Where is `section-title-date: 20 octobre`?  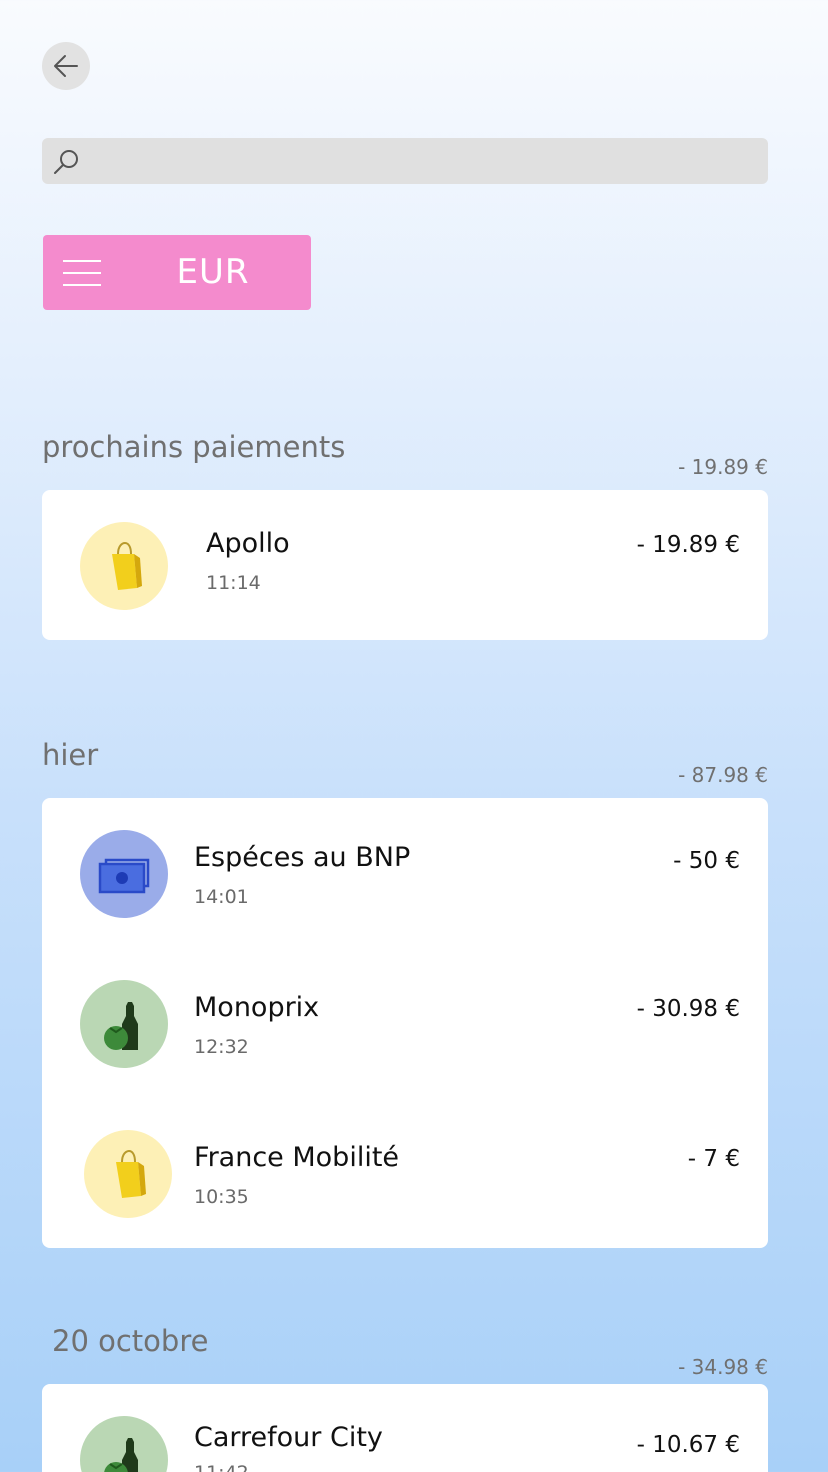 section-title-date: 20 octobre is located at coordinates (130, 1341).